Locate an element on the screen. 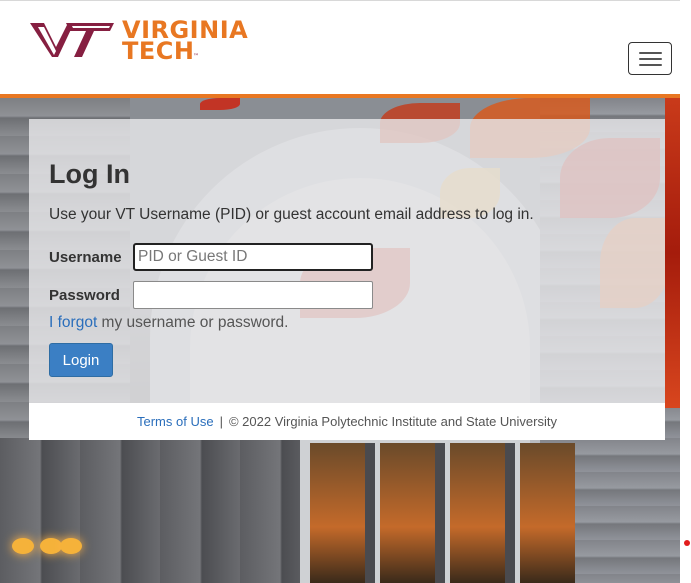 This screenshot has width=691, height=583. red-dot-marker is located at coordinates (687, 543).